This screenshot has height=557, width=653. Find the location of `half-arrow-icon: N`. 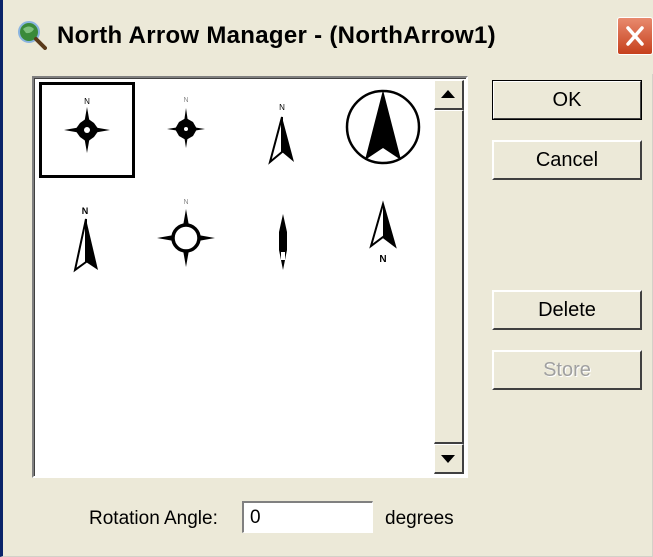

half-arrow-icon: N is located at coordinates (281, 134).